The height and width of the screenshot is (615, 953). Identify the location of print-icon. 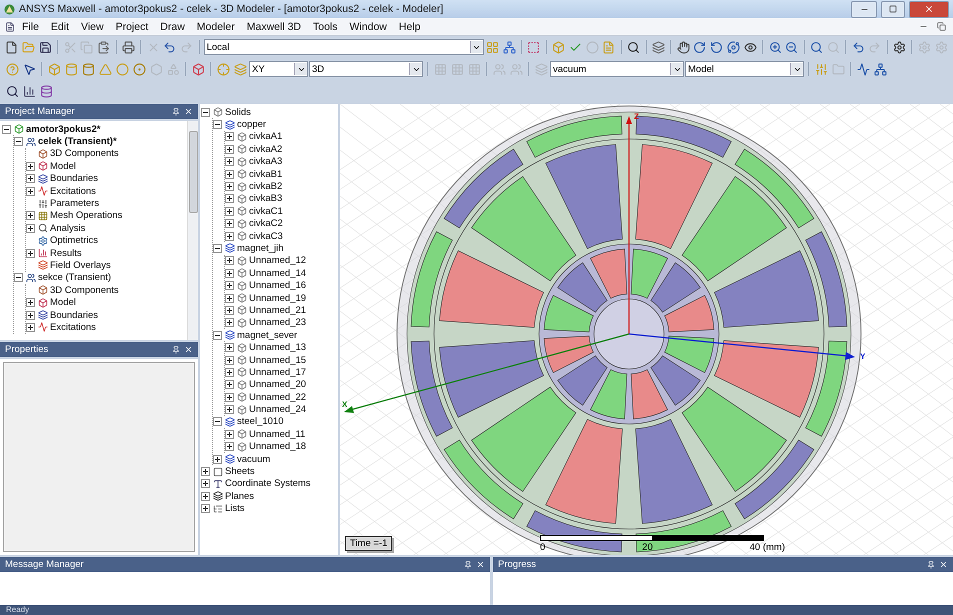
(128, 47).